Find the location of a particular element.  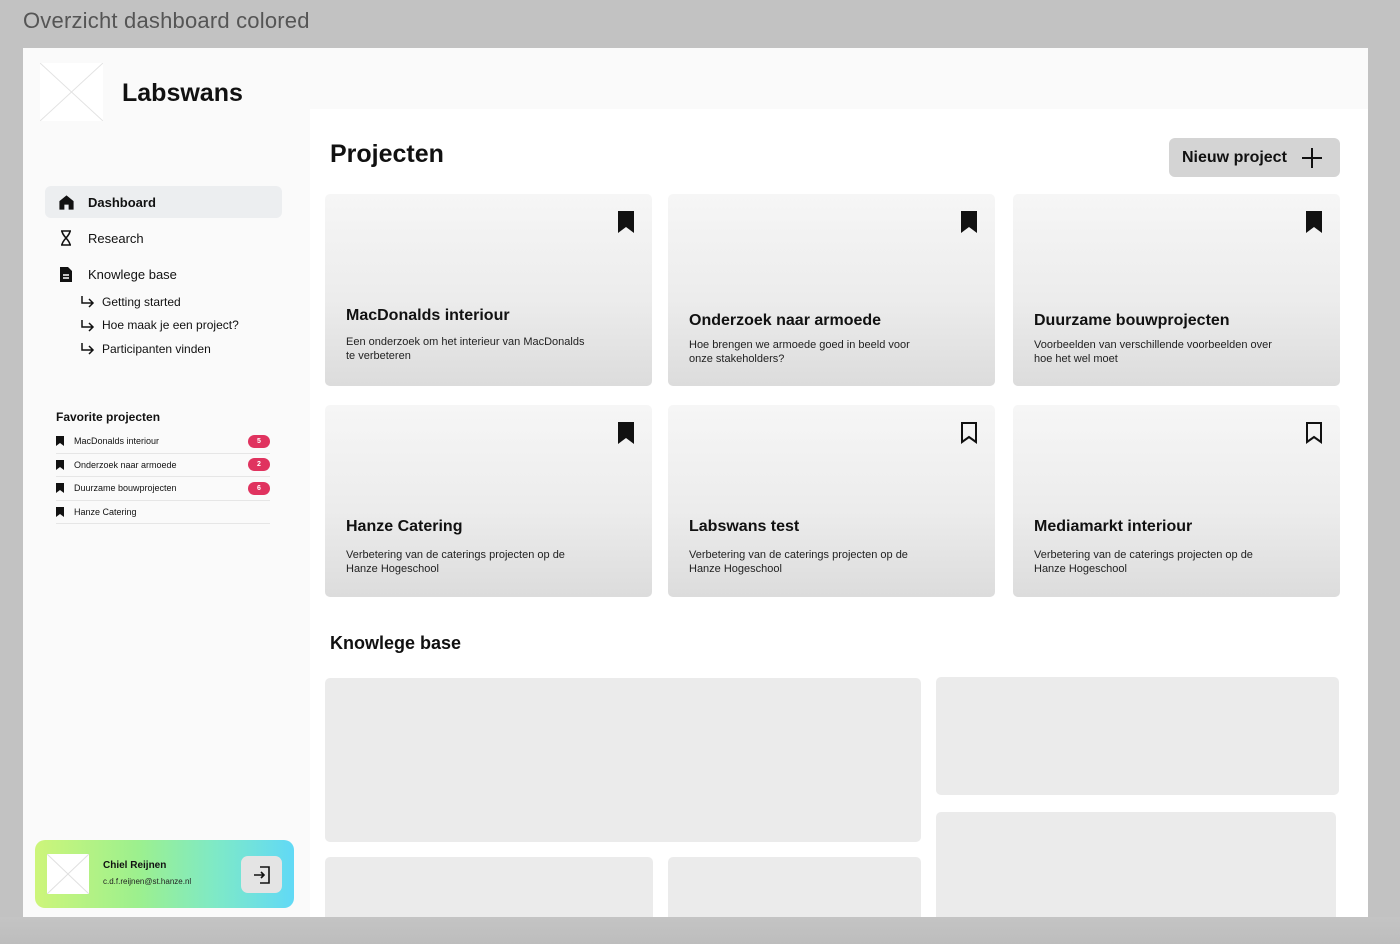

list-item: MacDonalds interiour 5 is located at coordinates (163, 442).